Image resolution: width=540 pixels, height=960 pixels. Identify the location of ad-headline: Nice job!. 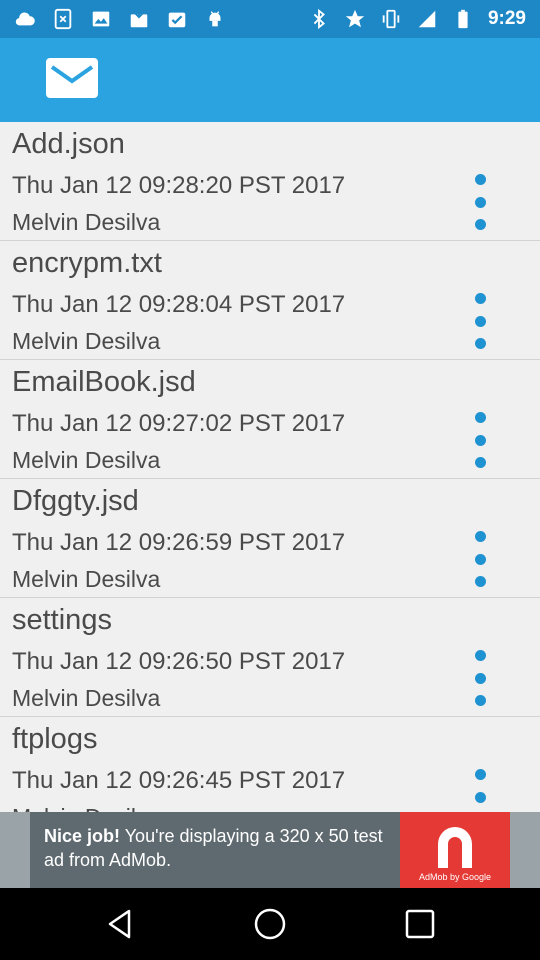
(82, 836).